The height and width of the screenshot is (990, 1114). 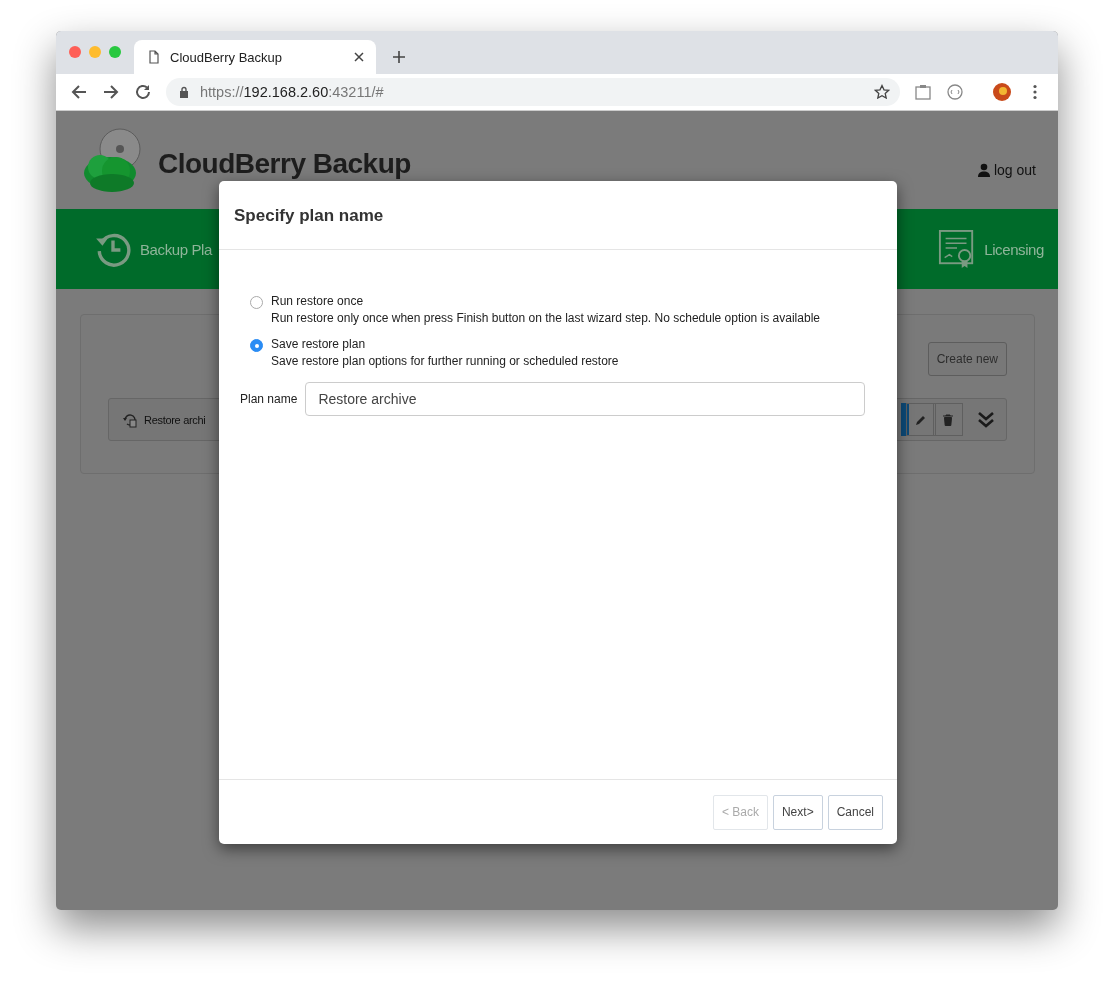 What do you see at coordinates (545, 301) in the screenshot?
I see `option-label: Run restore once` at bounding box center [545, 301].